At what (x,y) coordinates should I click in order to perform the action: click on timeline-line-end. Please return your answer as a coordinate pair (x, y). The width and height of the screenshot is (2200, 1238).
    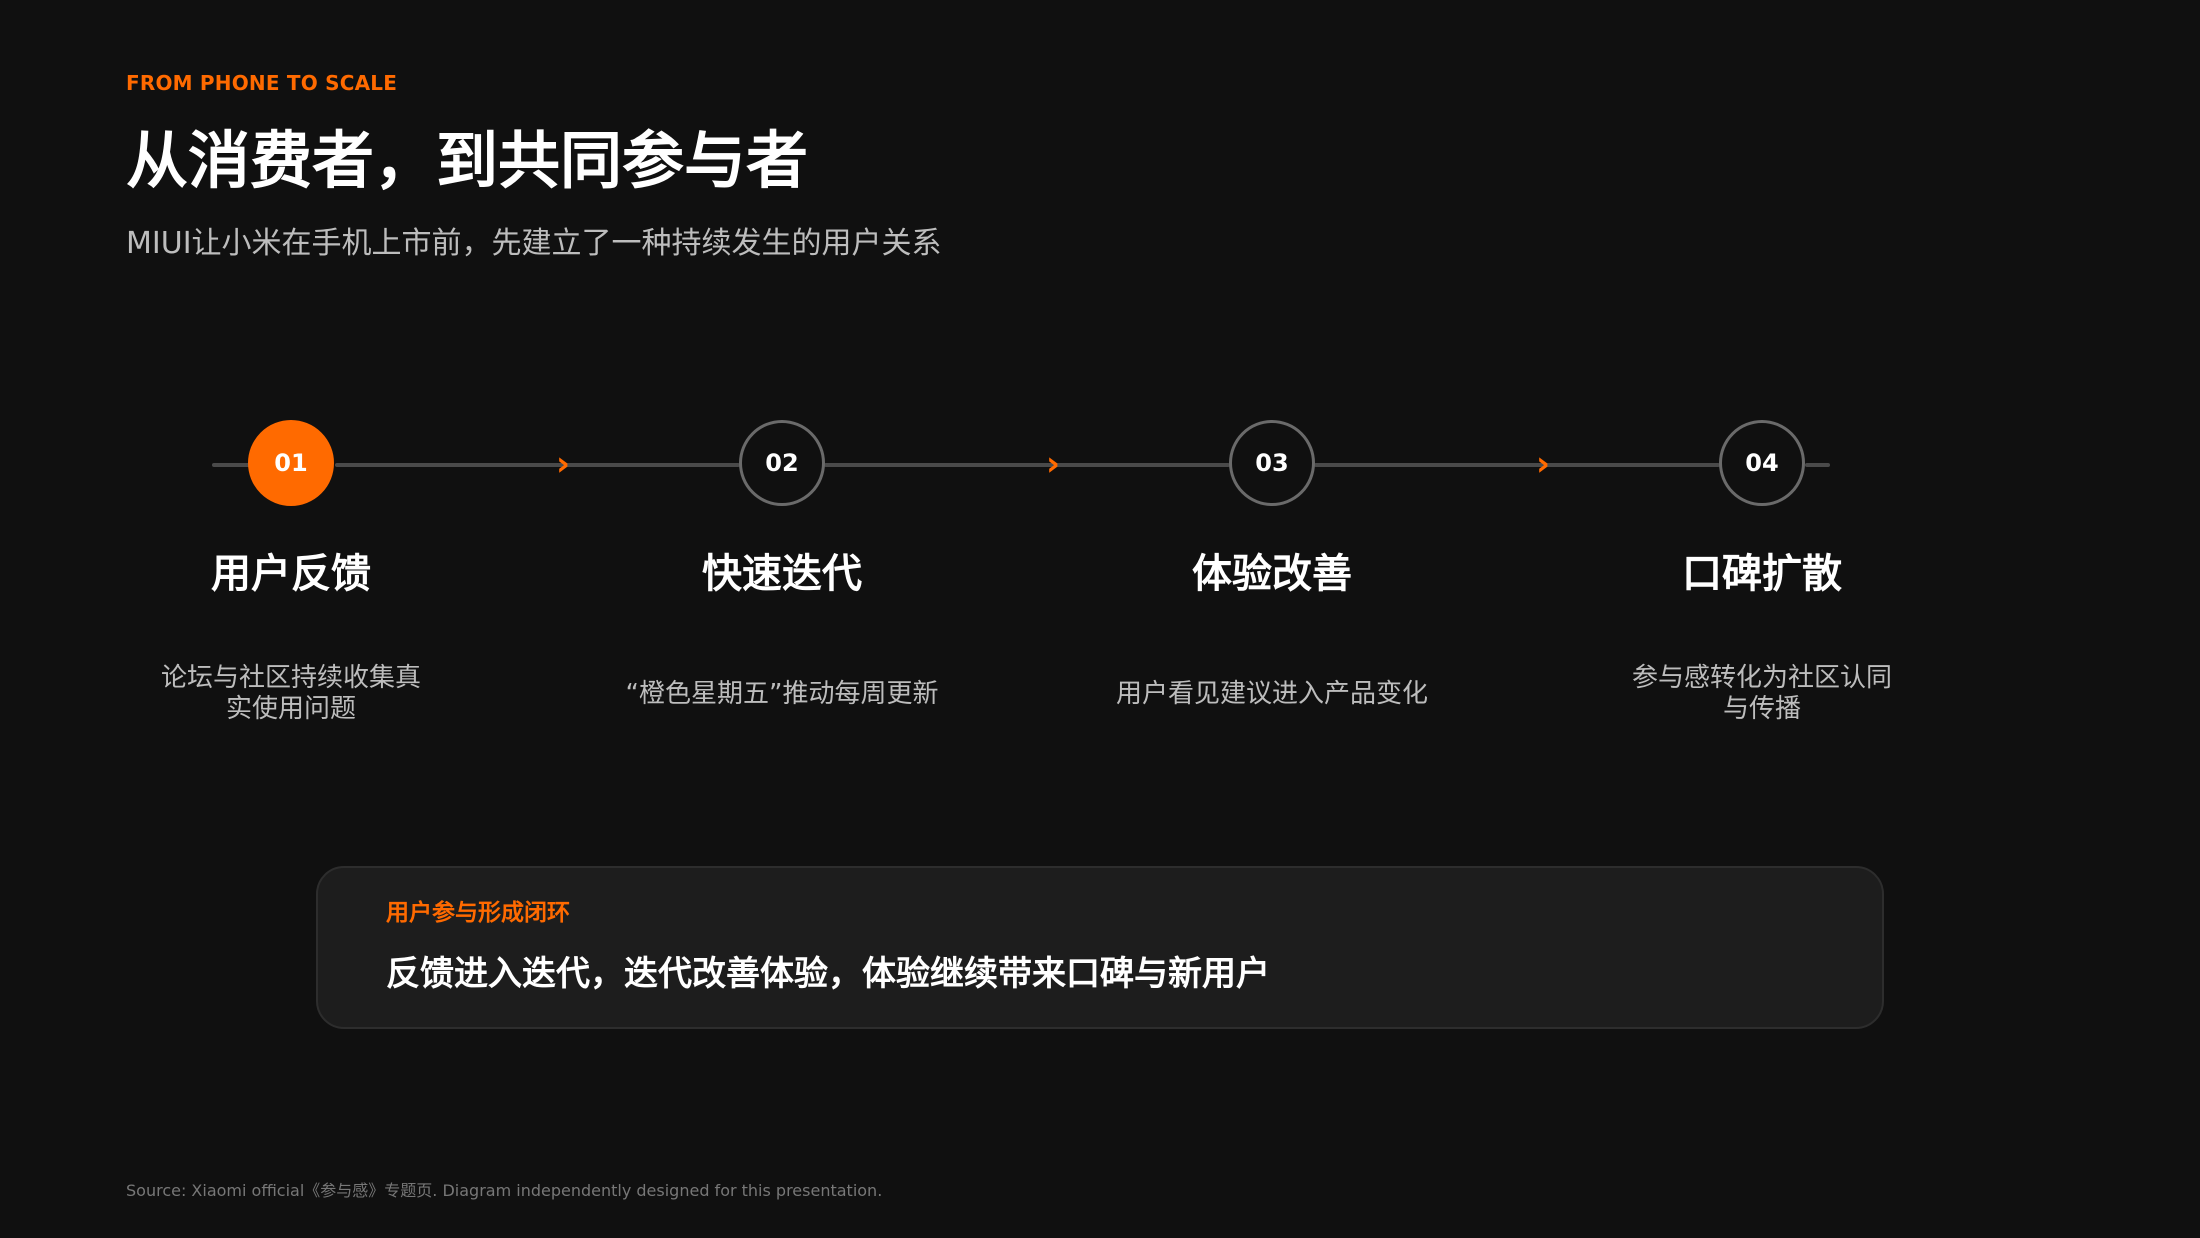
    Looking at the image, I should click on (1817, 465).